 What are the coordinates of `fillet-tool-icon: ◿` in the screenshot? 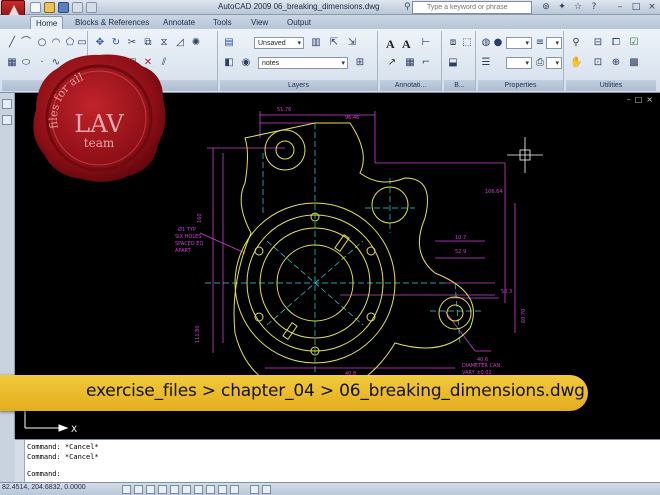 It's located at (180, 43).